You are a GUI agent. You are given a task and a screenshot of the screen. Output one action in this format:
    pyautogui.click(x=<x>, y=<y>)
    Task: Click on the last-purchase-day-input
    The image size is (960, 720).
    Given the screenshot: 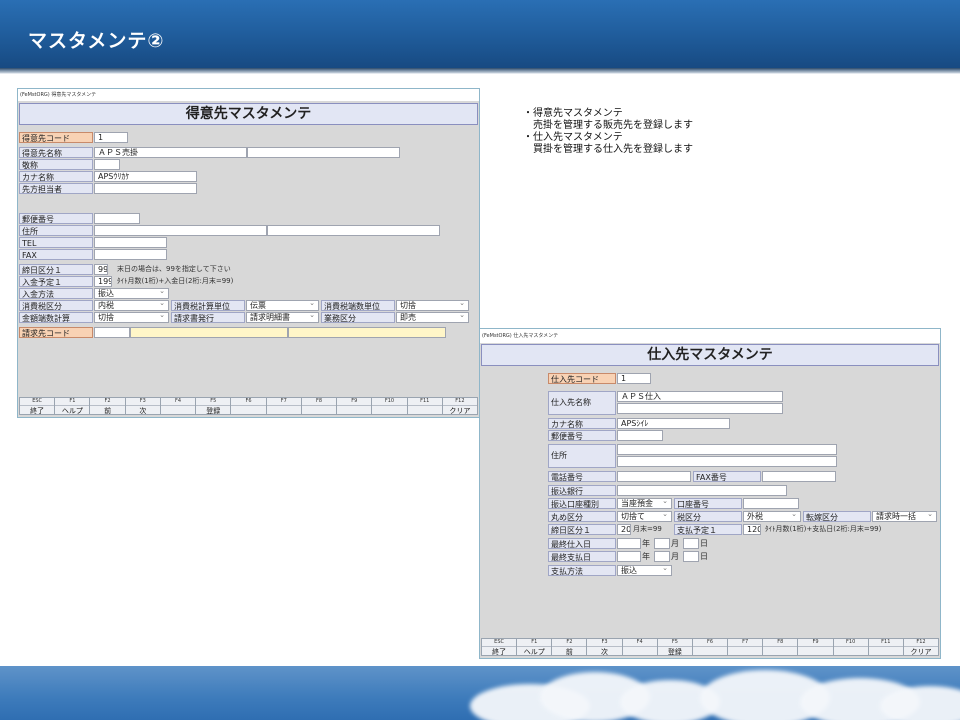 What is the action you would take?
    pyautogui.click(x=691, y=543)
    